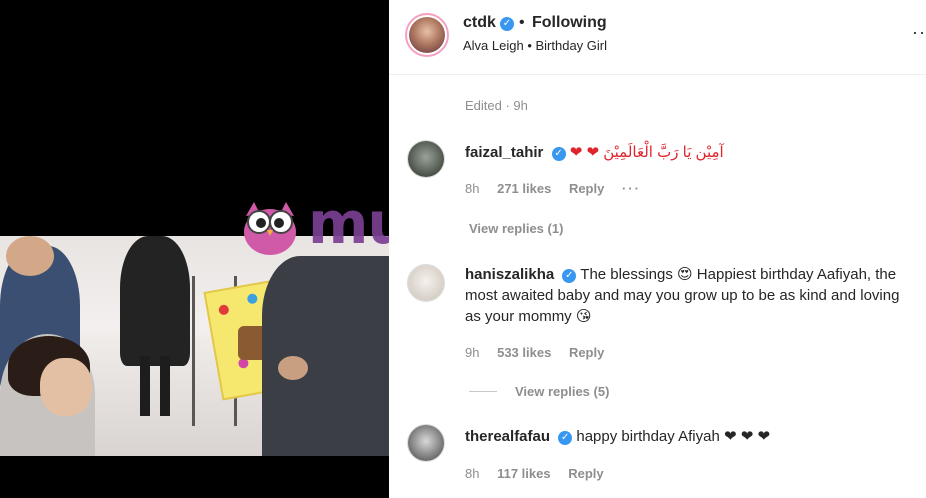 The height and width of the screenshot is (498, 926). Describe the element at coordinates (472, 352) in the screenshot. I see `comment-time: 9h` at that location.